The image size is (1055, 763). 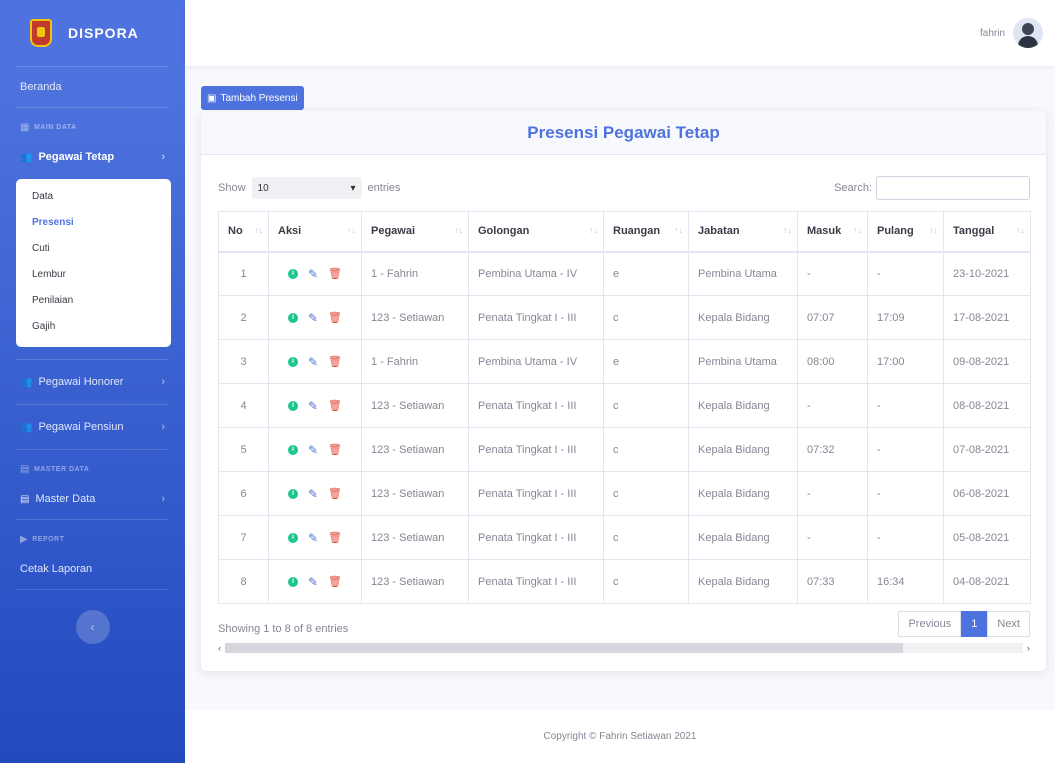 I want to click on th-aksi: Aksi ↑↓, so click(x=315, y=232).